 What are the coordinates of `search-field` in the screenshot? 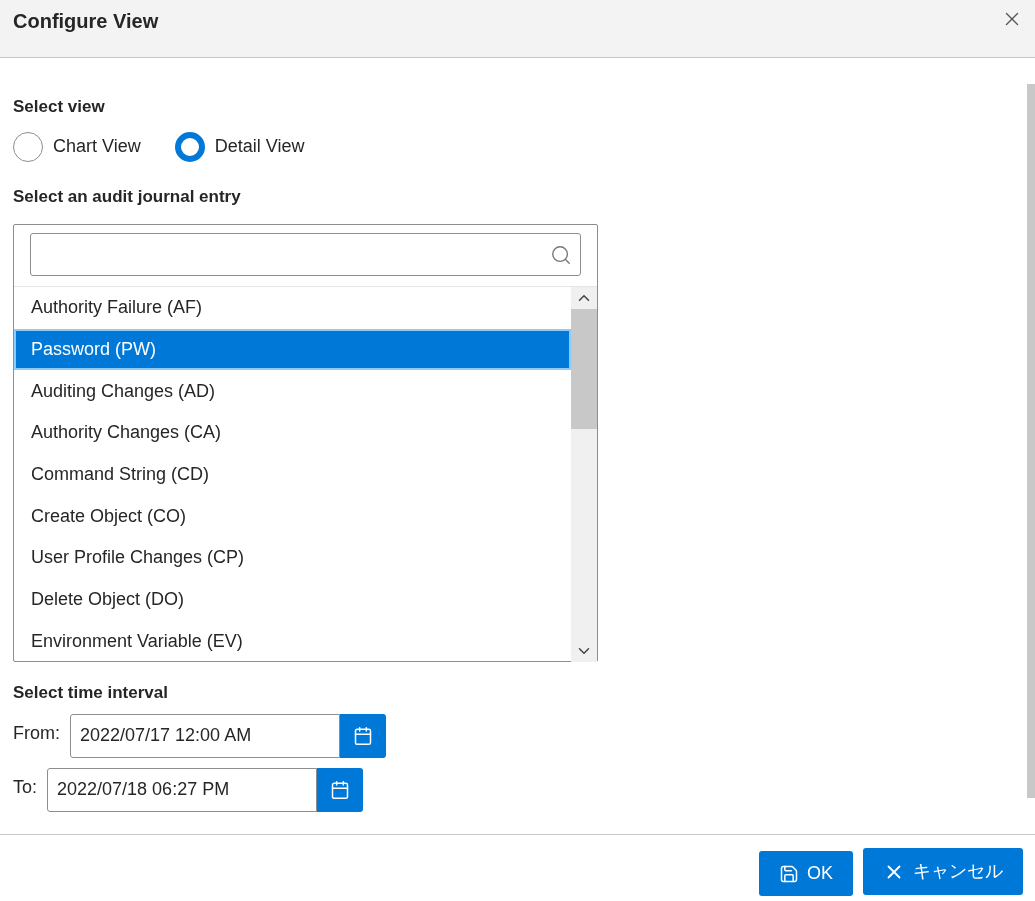 It's located at (305, 254).